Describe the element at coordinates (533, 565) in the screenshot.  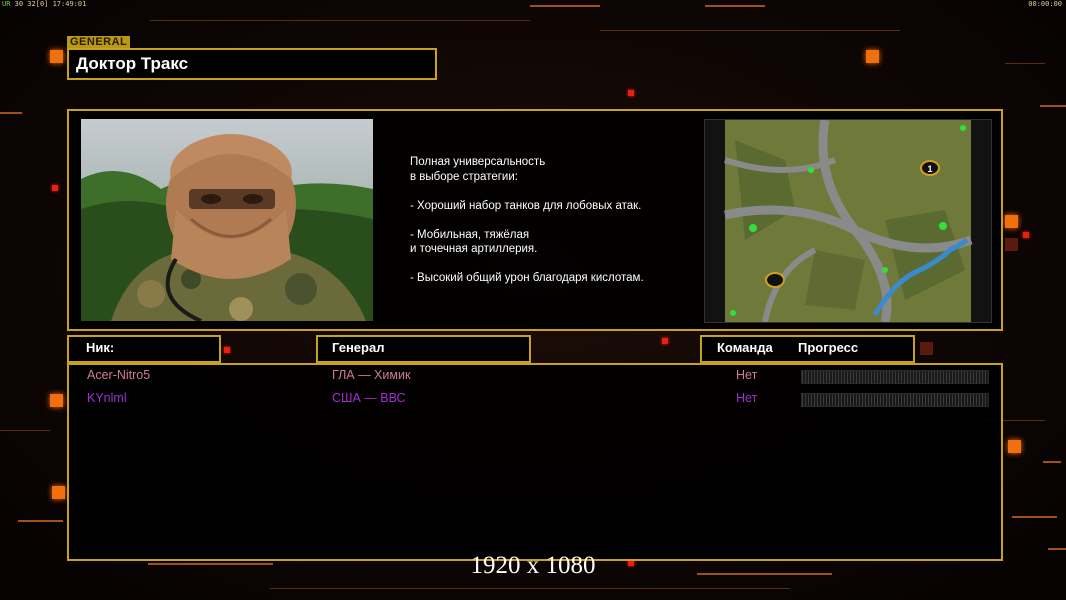
I see `resolution-label: 1920 x 1080` at that location.